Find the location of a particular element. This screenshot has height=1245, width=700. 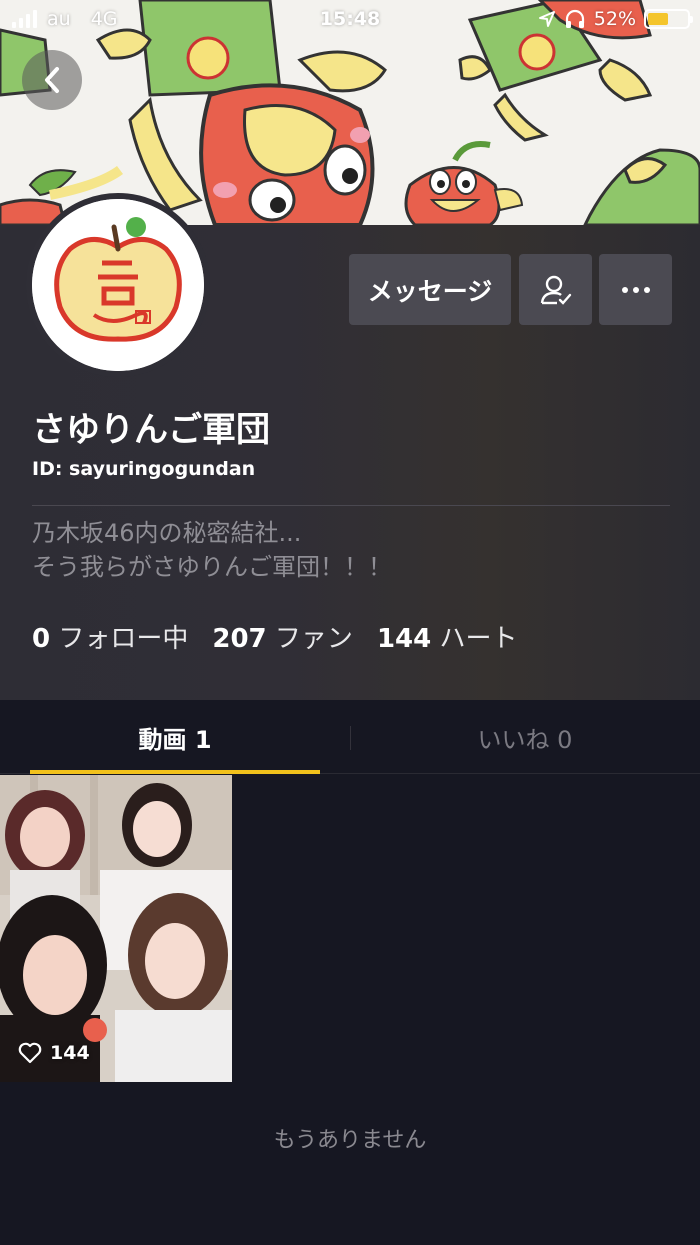

battery-fill is located at coordinates (658, 19).